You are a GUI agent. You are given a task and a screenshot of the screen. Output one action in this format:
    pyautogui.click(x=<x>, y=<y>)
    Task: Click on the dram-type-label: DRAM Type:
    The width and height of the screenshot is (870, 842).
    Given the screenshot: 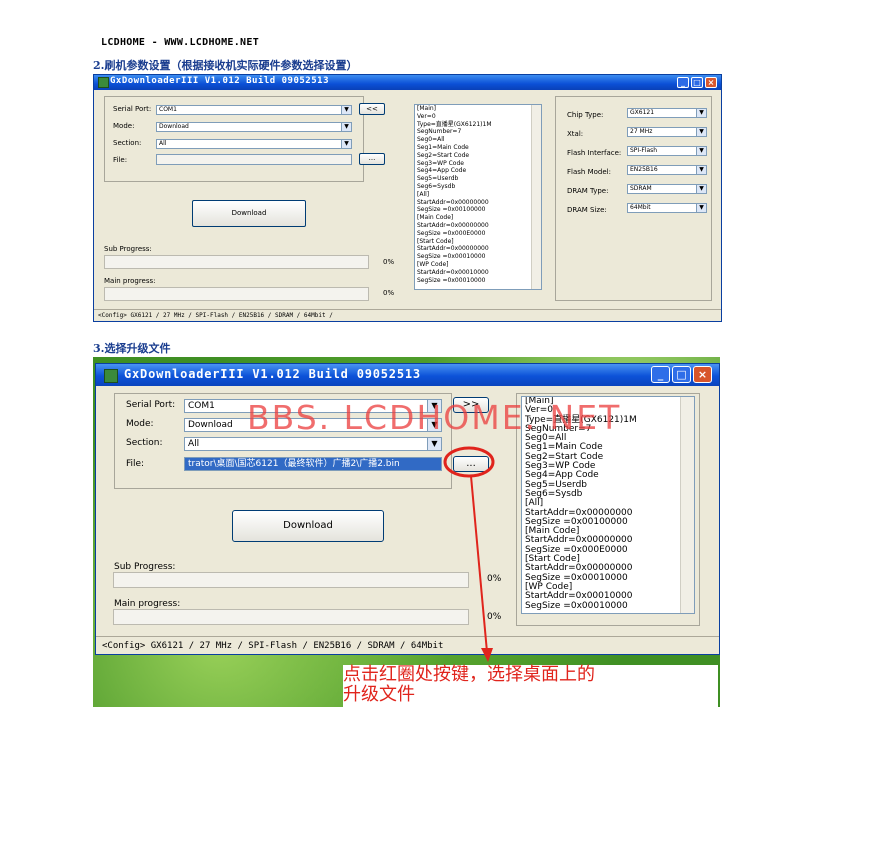 What is the action you would take?
    pyautogui.click(x=588, y=191)
    